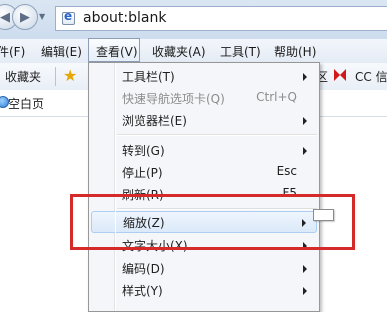  Describe the element at coordinates (204, 268) in the screenshot. I see `menu-item-encoding: 编码(D)` at that location.